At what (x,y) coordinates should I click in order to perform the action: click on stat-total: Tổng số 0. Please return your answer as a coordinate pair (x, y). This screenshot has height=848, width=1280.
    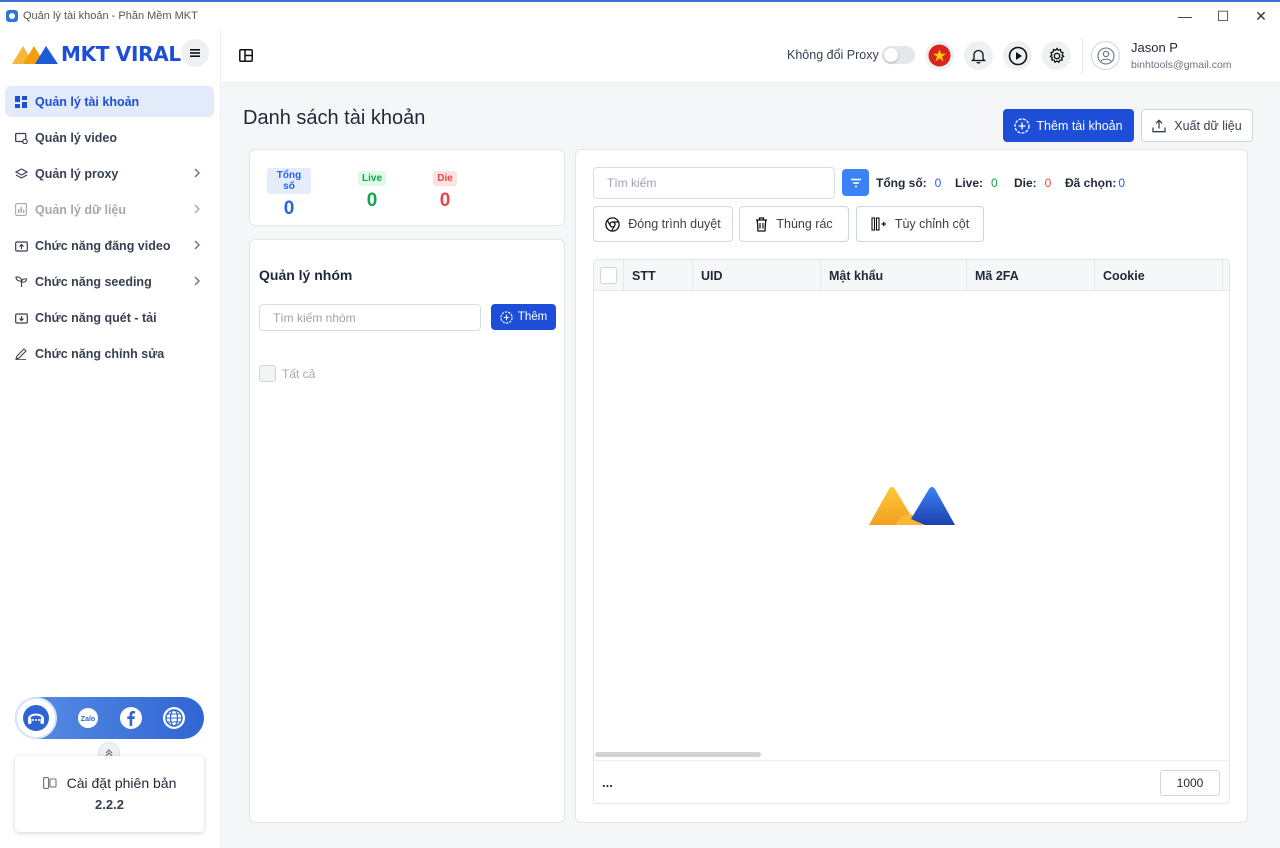
    Looking at the image, I should click on (289, 194).